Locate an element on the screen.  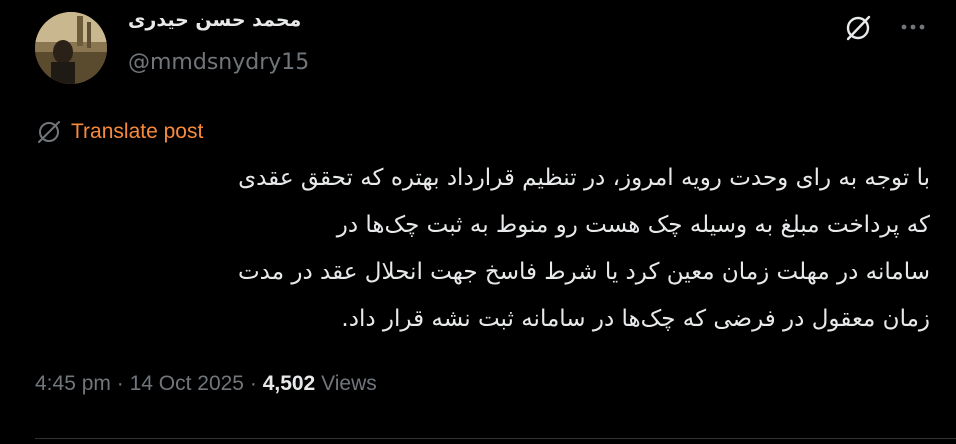
author-handle: @mmdsnydry15 is located at coordinates (218, 62).